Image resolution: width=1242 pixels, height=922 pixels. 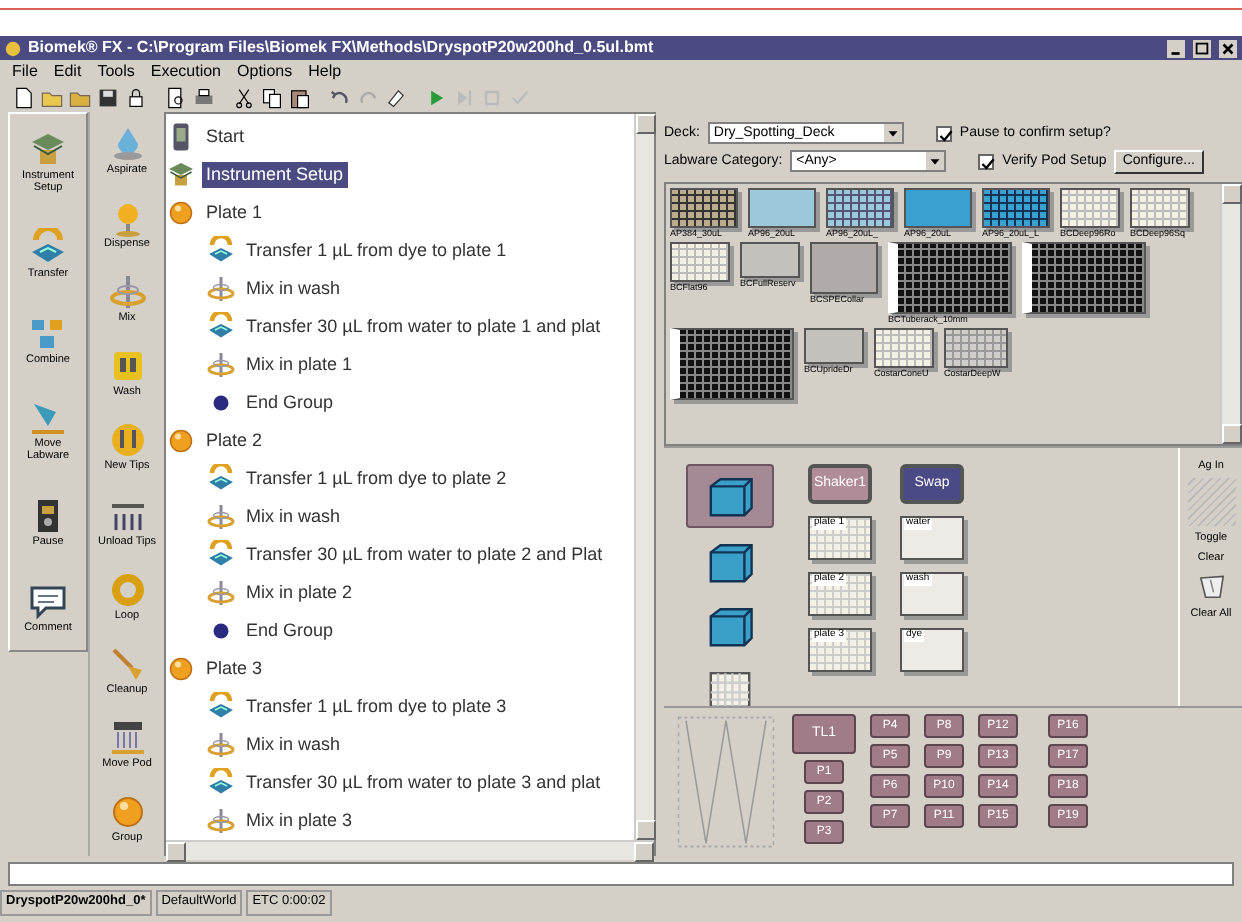 What do you see at coordinates (423, 327) in the screenshot?
I see `tree-item: Transfer 30 µL from water to plate 1 and plat` at bounding box center [423, 327].